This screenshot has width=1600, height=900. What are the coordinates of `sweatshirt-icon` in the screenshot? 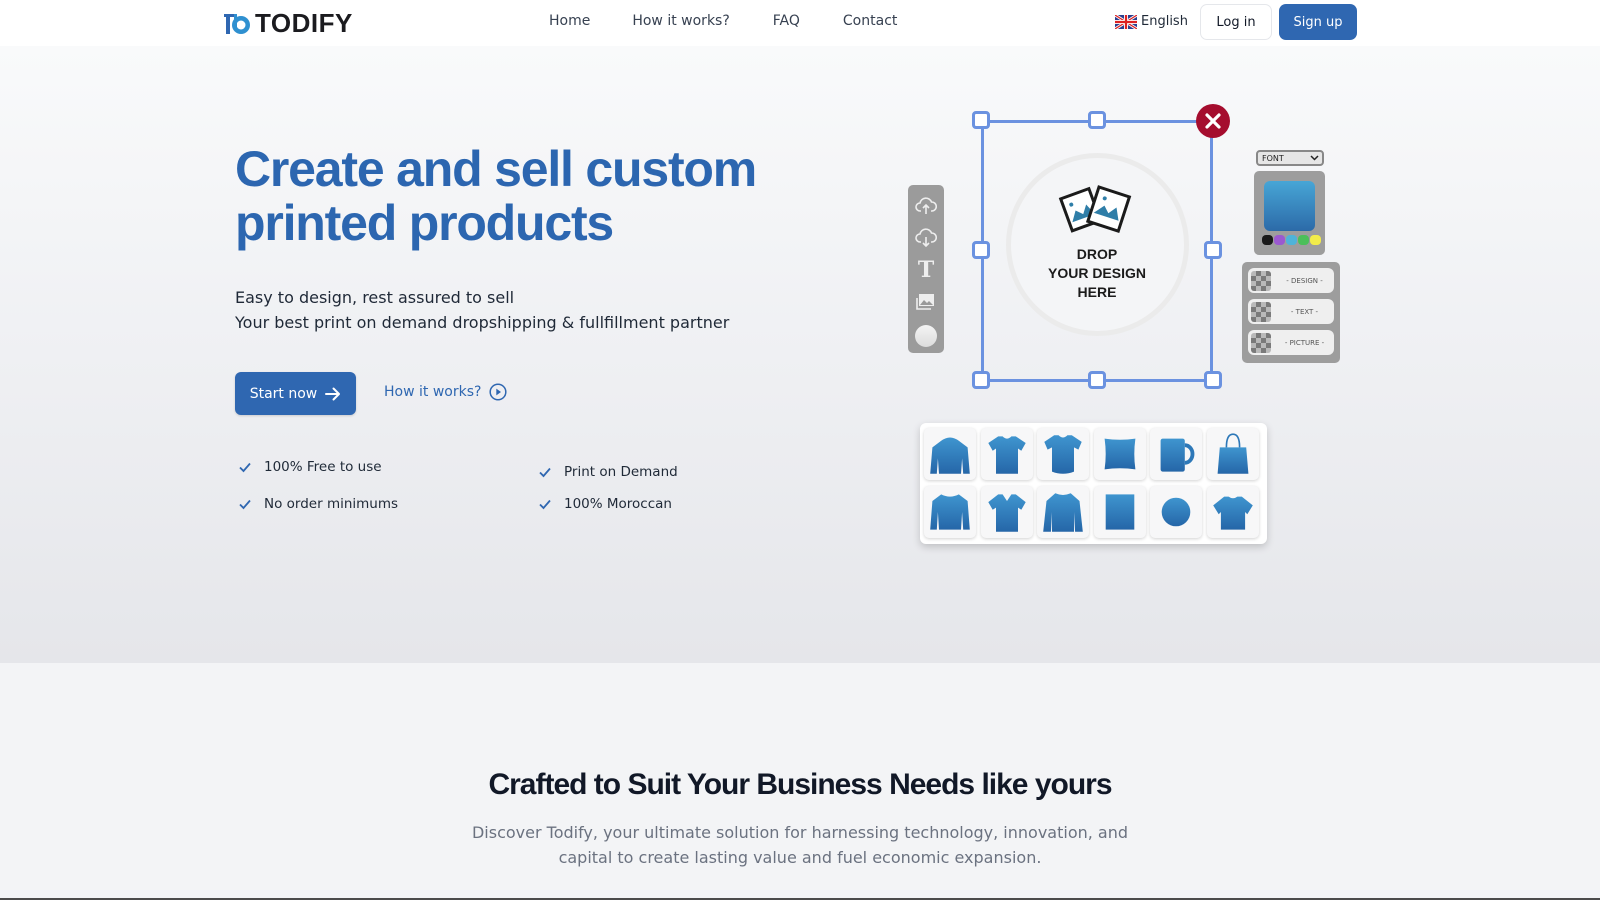 It's located at (950, 512).